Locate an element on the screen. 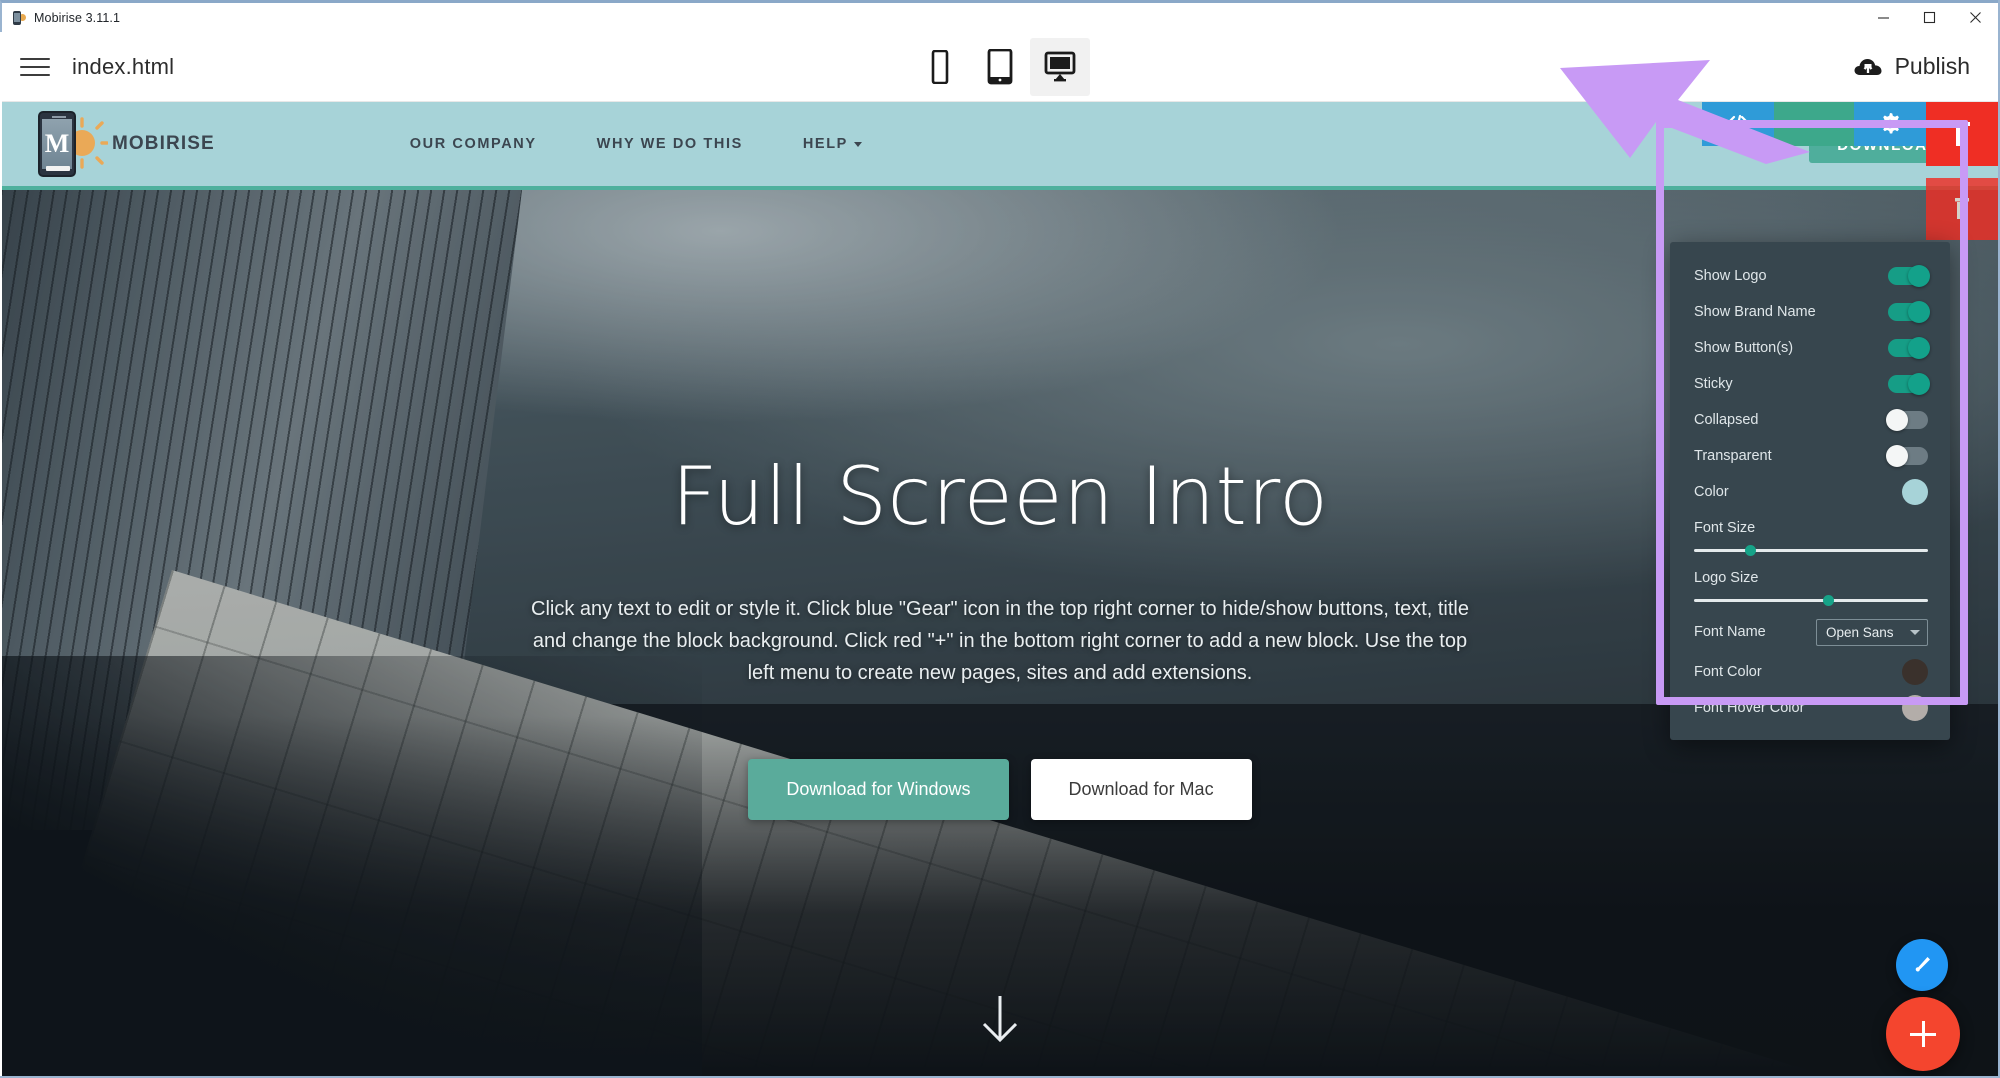  setting-label: Font Color is located at coordinates (1728, 672).